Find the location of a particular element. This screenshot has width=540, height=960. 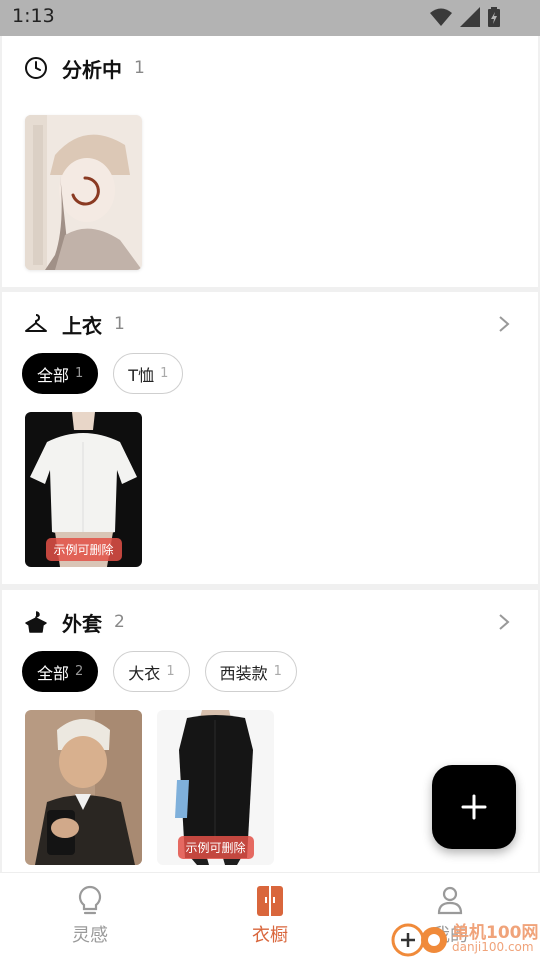

tops-filter-chips: 全部 1 T恤 1 is located at coordinates (103, 373).